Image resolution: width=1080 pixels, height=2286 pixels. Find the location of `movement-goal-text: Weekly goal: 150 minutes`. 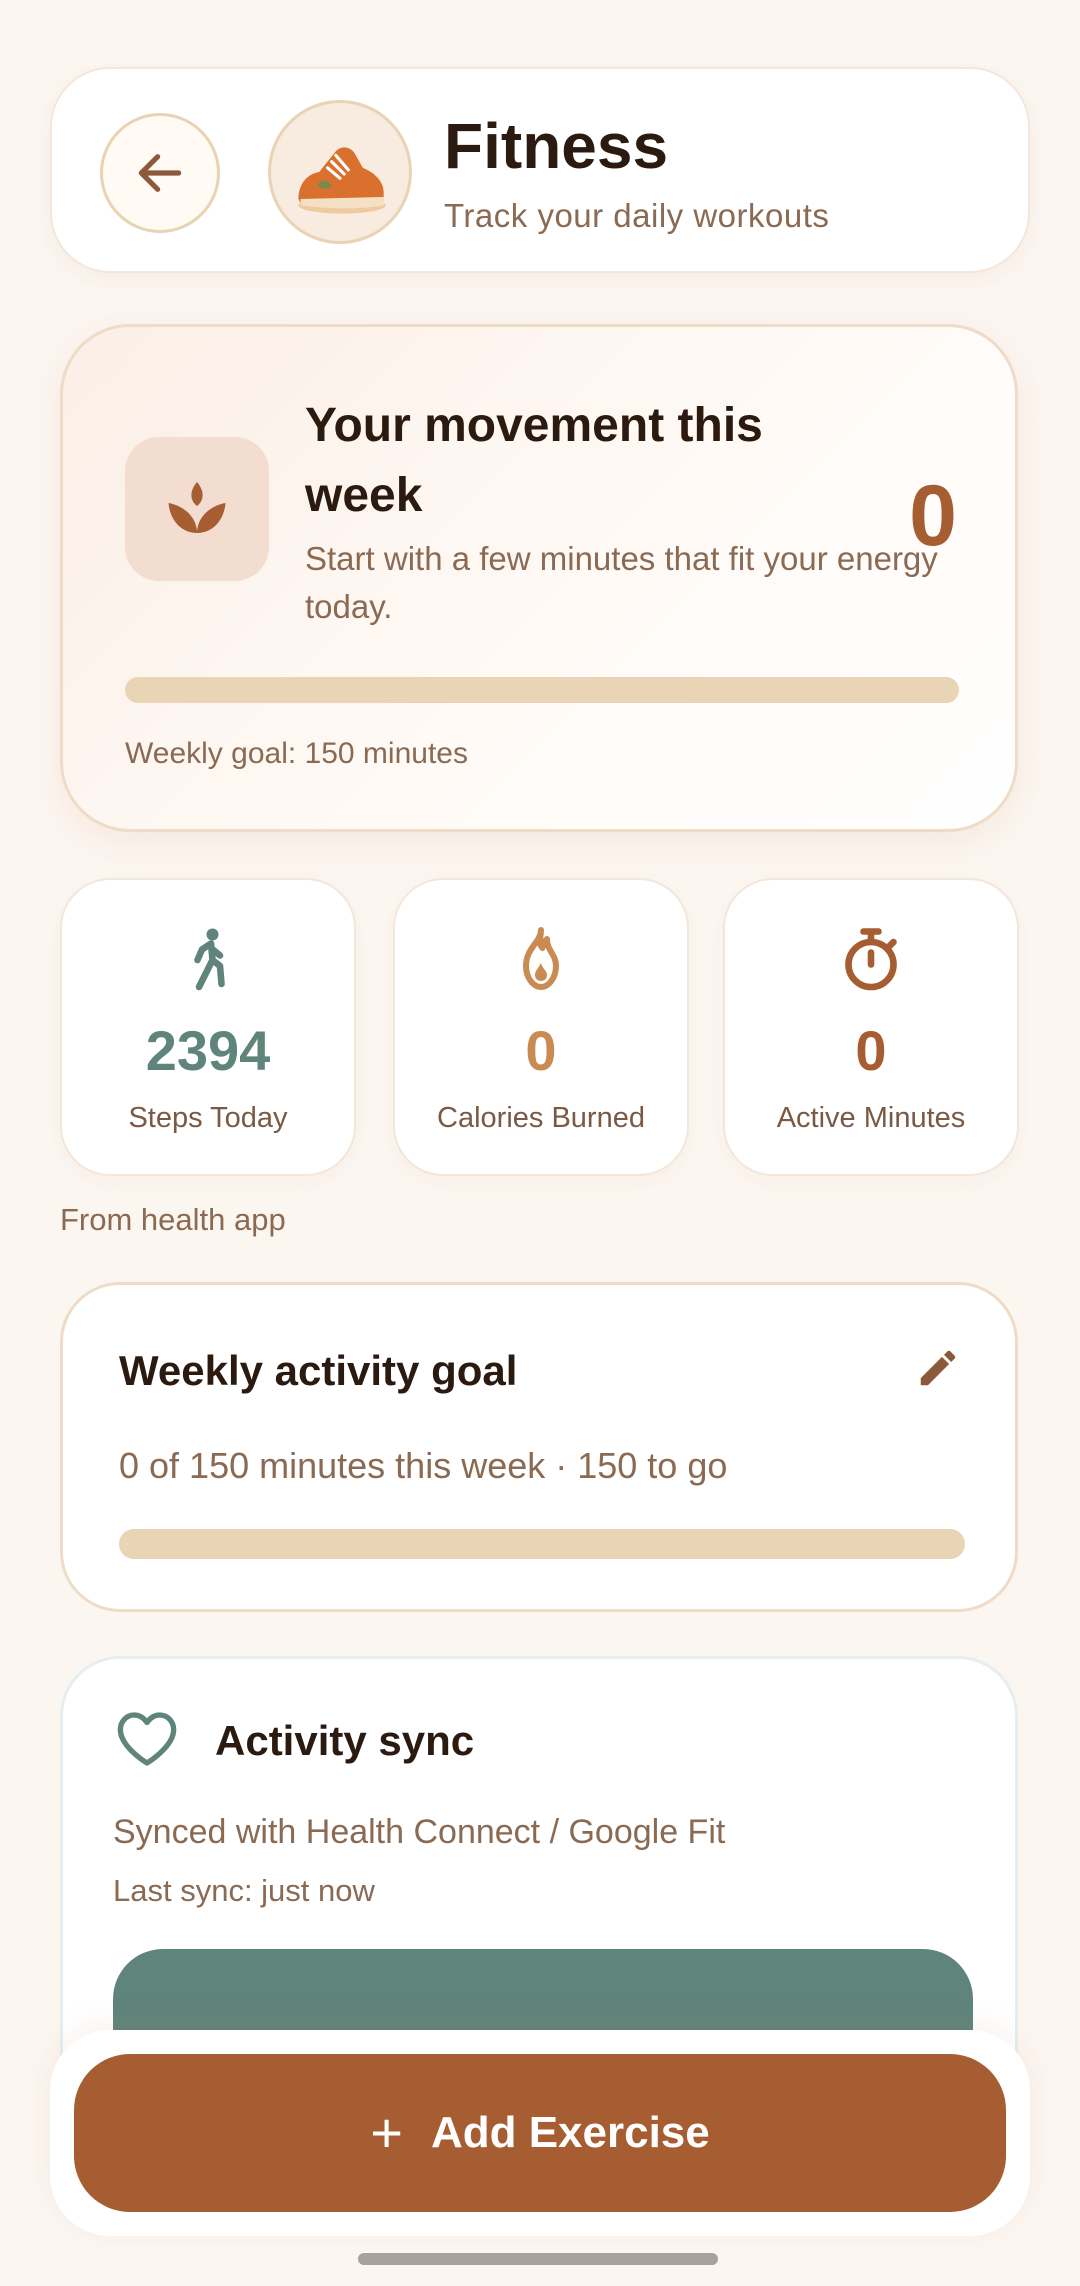

movement-goal-text: Weekly goal: 150 minutes is located at coordinates (296, 753).